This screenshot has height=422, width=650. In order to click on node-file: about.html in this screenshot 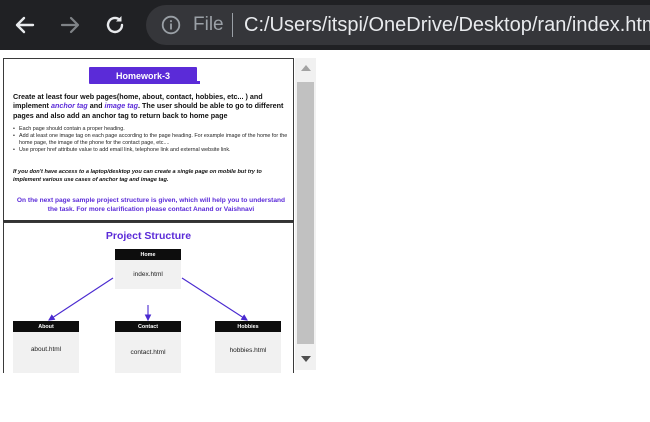, I will do `click(46, 349)`.